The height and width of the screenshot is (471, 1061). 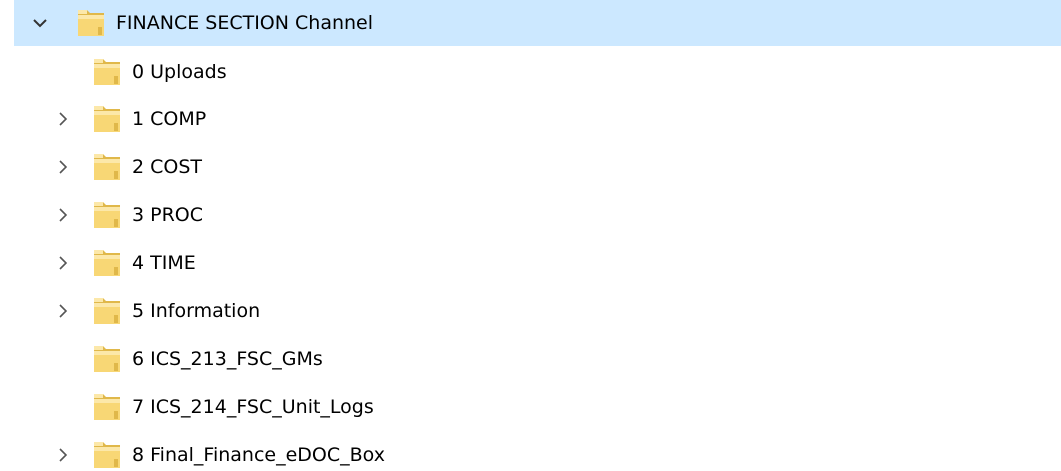 I want to click on tree-item-finance-section-channel: FINANCE SECTION Channel, so click(x=530, y=23).